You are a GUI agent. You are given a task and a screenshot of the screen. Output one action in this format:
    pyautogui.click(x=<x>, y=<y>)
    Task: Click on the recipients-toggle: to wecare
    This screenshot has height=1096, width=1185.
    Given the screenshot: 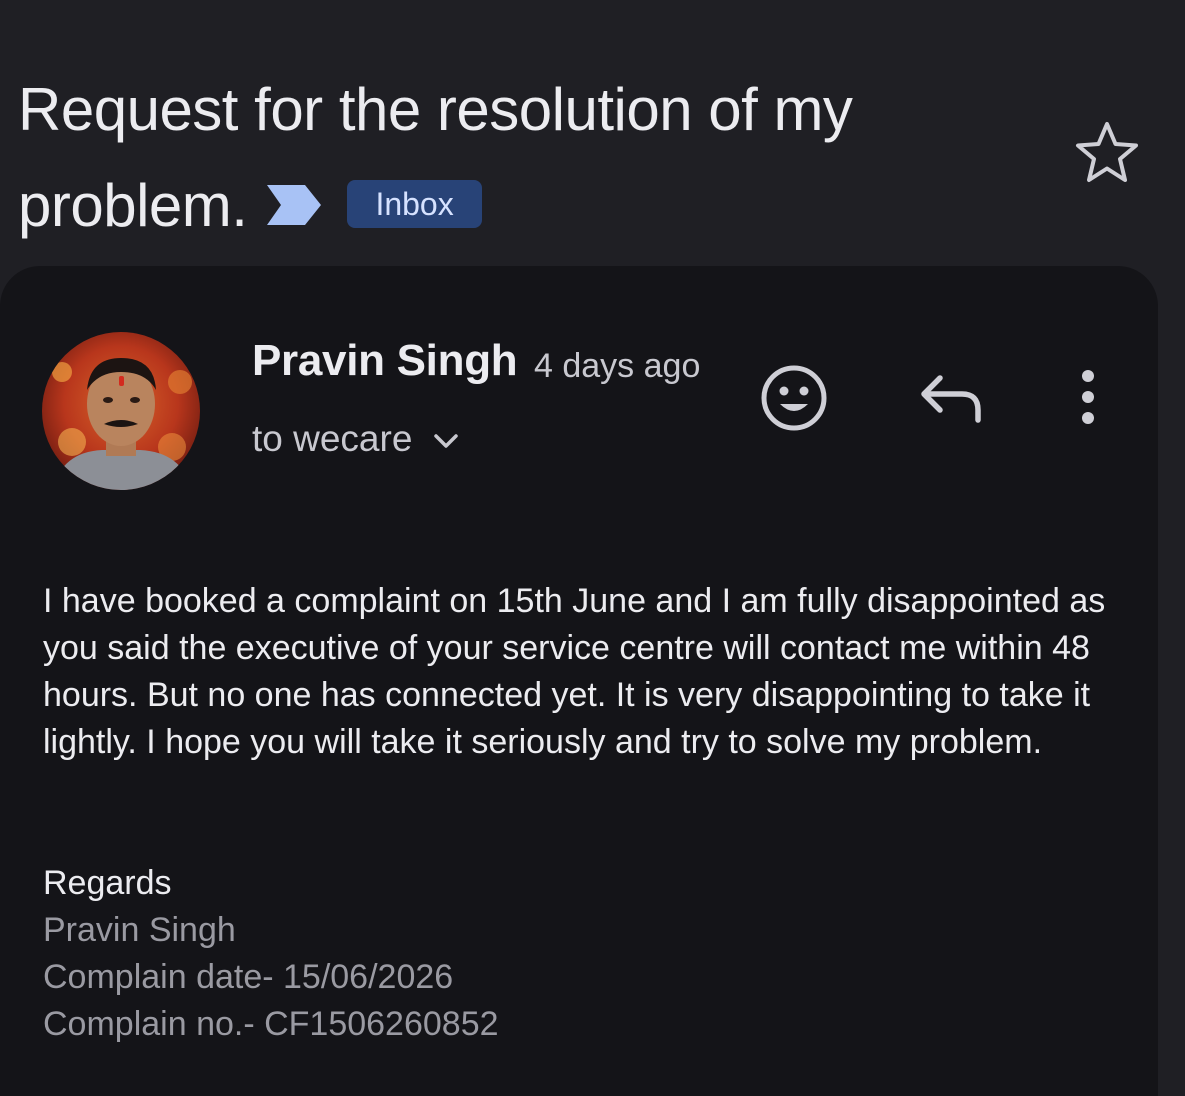 What is the action you would take?
    pyautogui.click(x=356, y=439)
    